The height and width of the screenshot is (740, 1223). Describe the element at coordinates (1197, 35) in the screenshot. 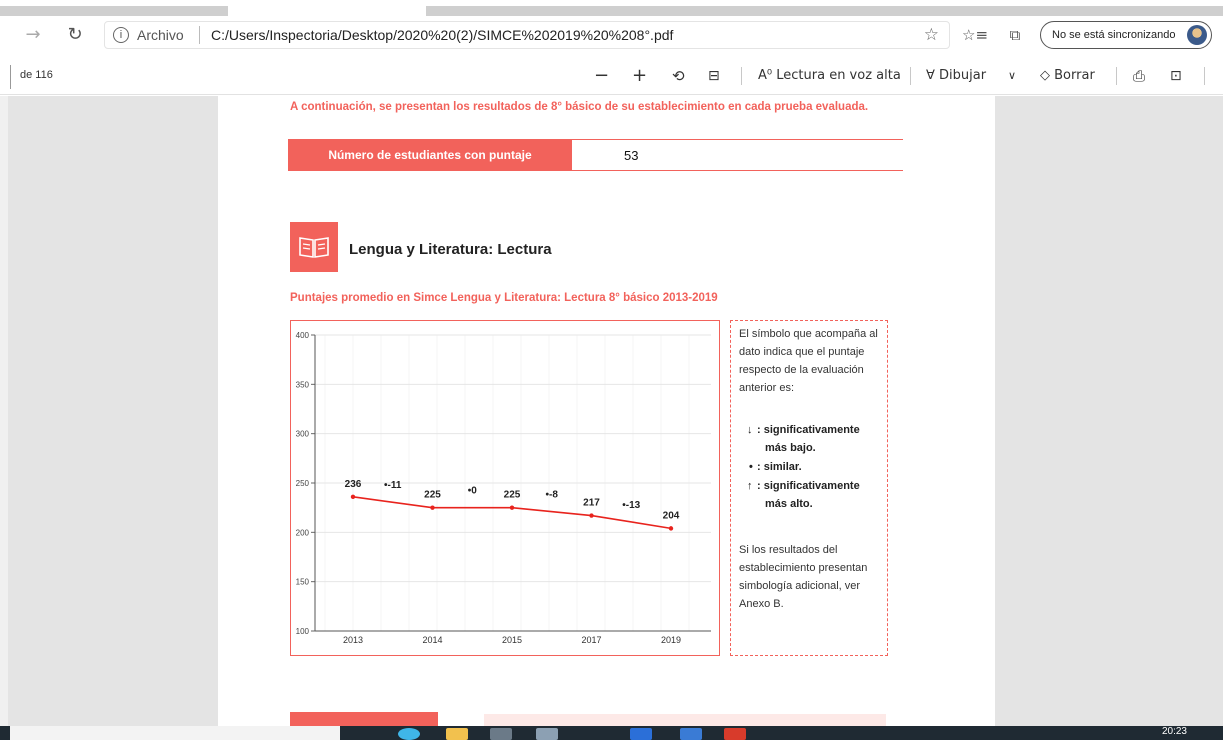

I see `avatar` at that location.